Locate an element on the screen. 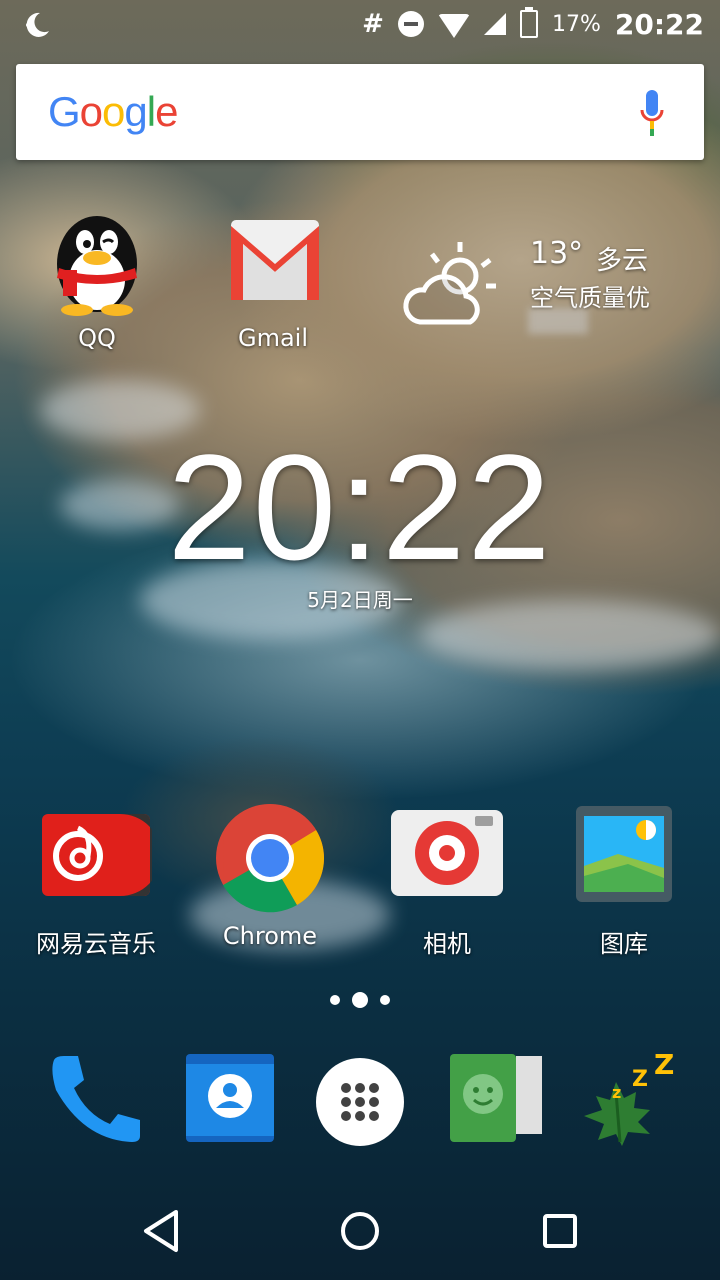 This screenshot has height=1280, width=720. dock-app-drawer is located at coordinates (362, 1104).